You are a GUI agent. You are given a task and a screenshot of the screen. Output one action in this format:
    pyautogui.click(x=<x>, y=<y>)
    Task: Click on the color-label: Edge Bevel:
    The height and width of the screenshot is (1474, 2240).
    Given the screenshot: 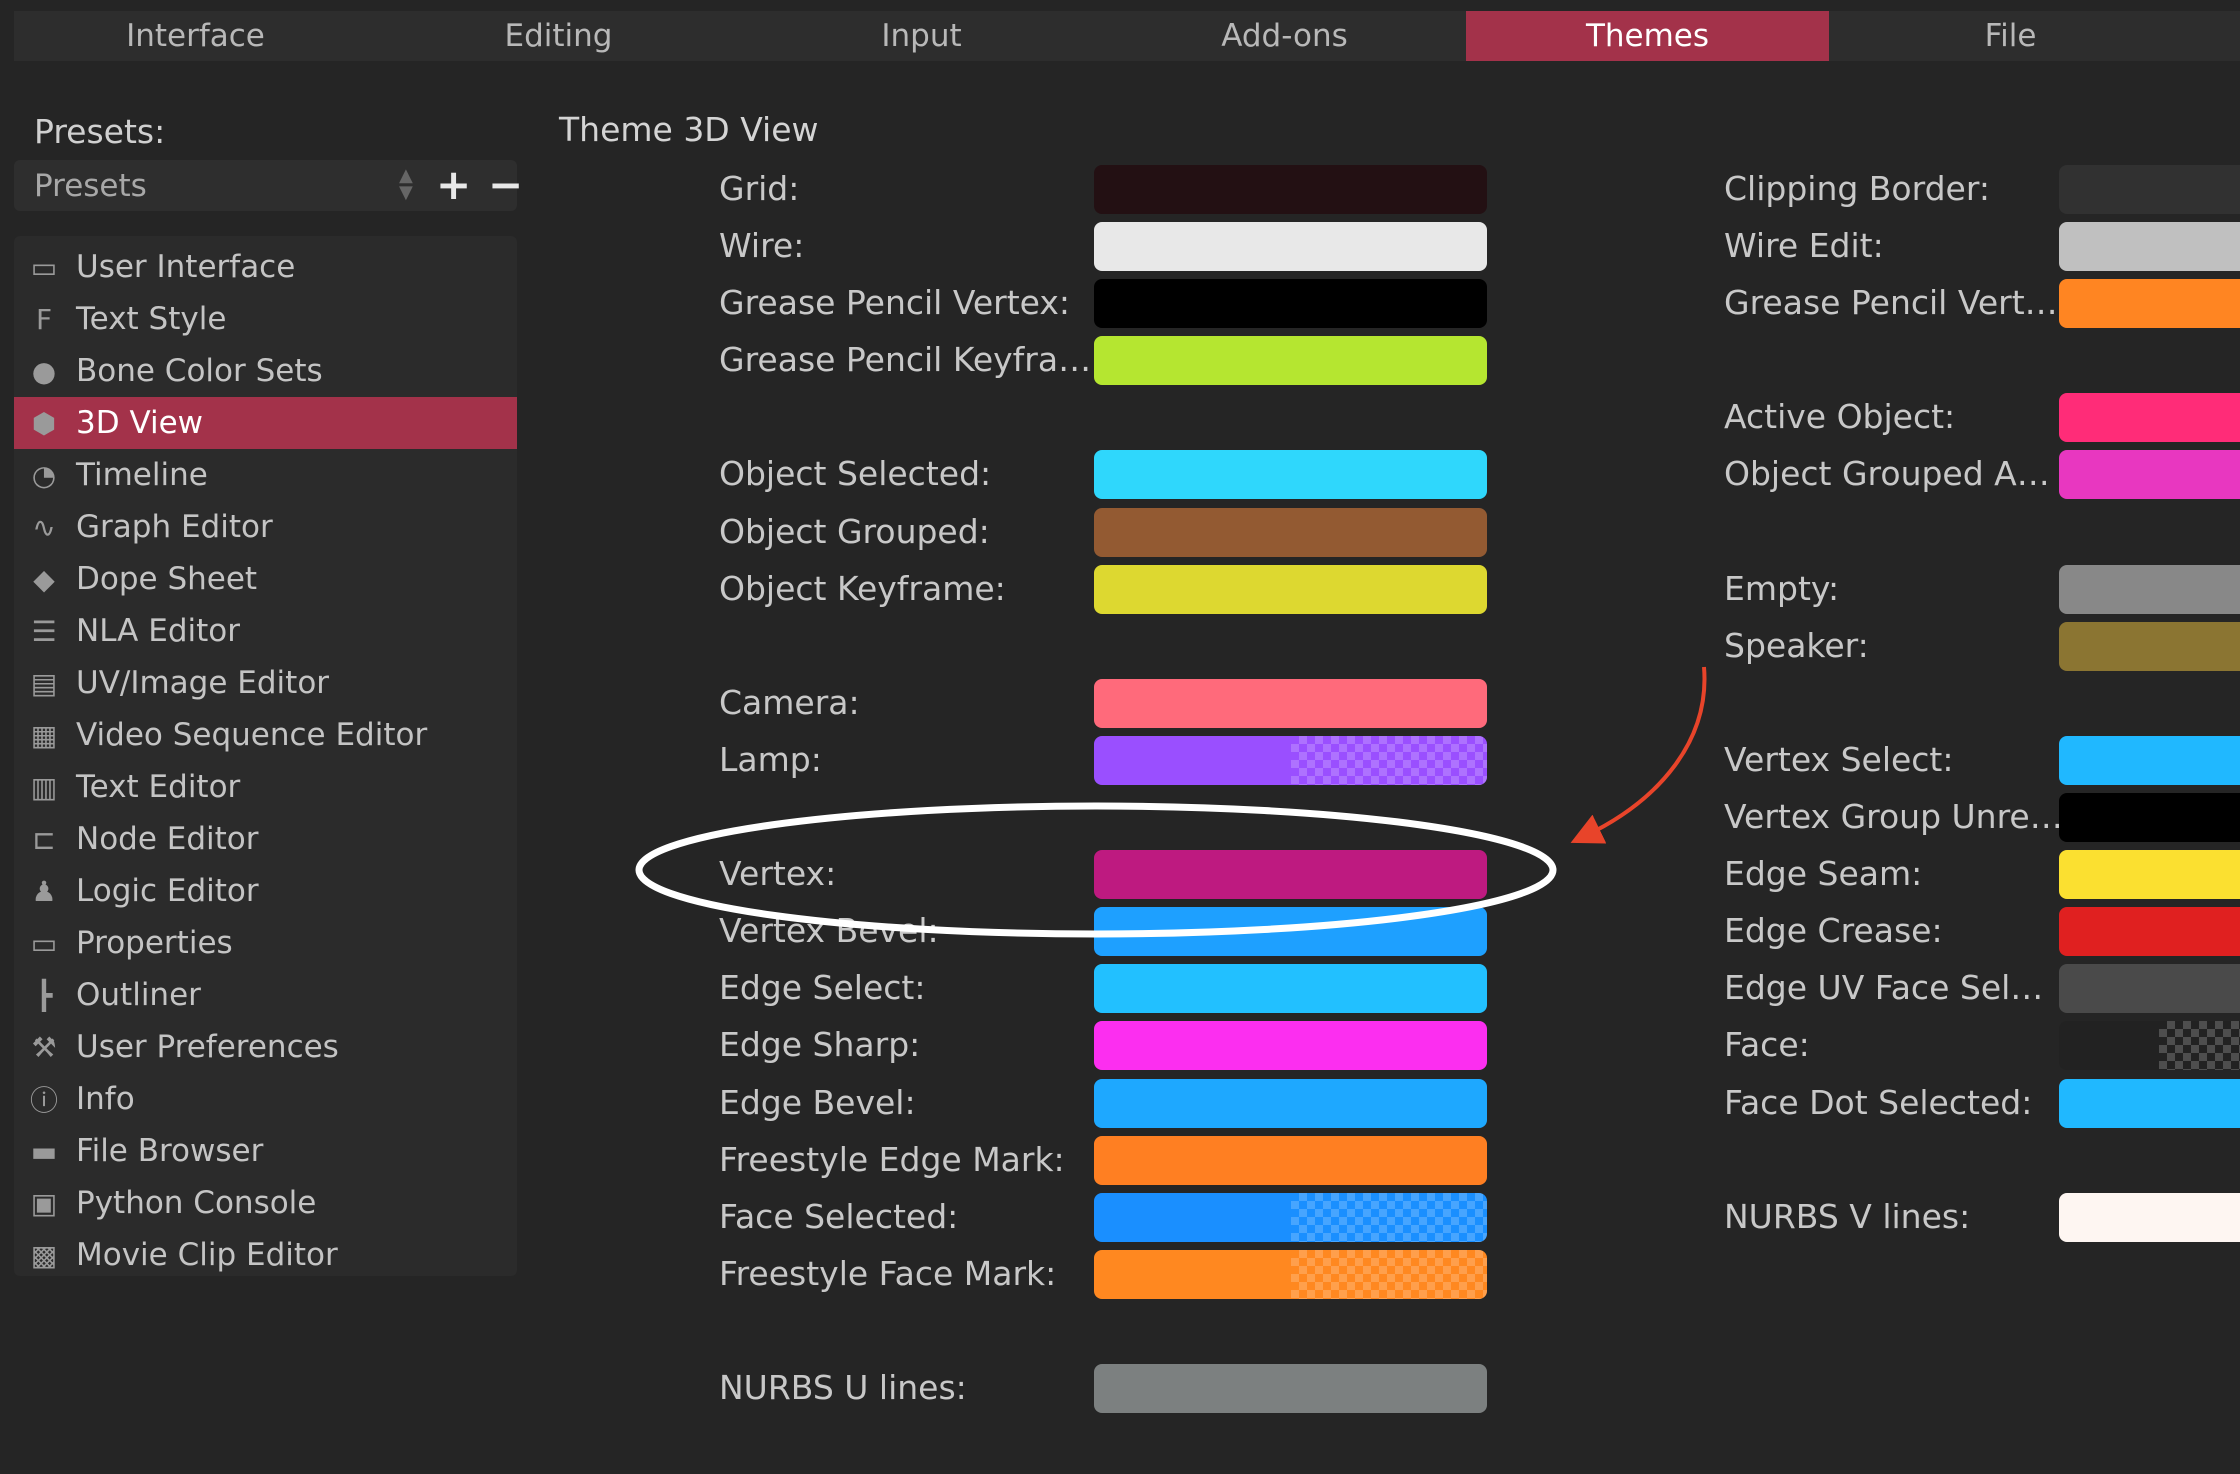 What is the action you would take?
    pyautogui.click(x=817, y=1102)
    